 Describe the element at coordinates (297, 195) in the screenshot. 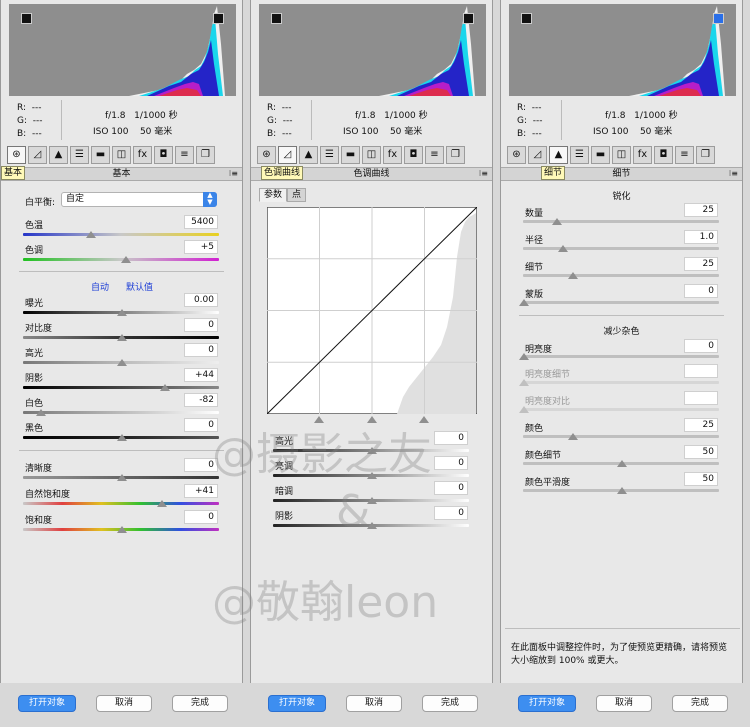

I see `tab-point: 点` at that location.